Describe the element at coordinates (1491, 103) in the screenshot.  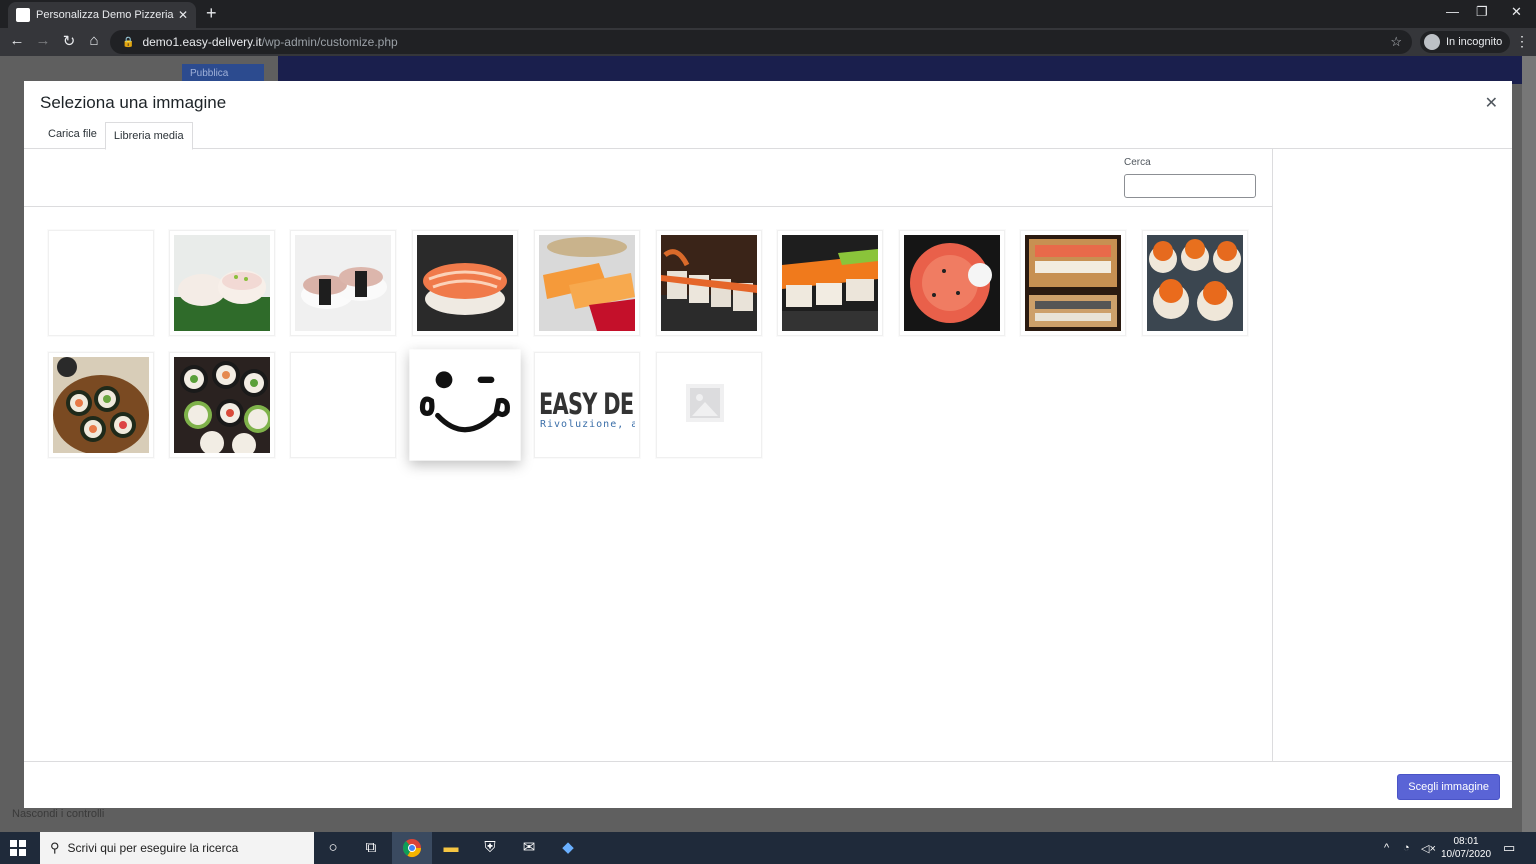
I see `modal-close-icon: ✕` at that location.